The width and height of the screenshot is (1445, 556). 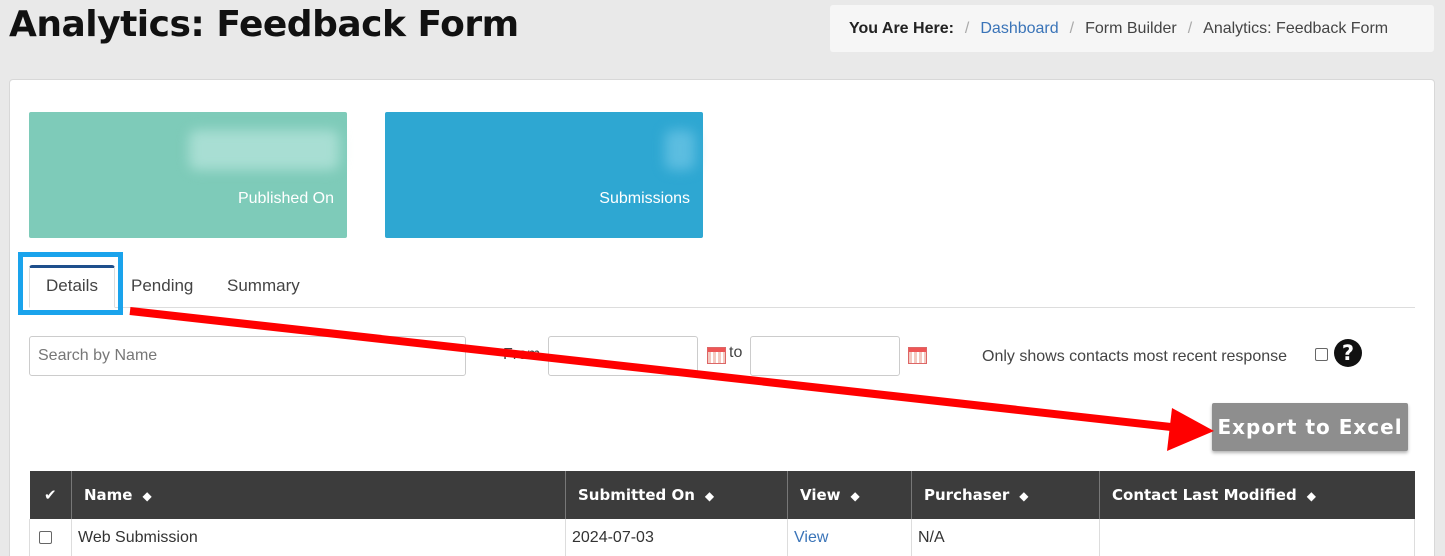 What do you see at coordinates (247, 356) in the screenshot?
I see `search-by-name-input` at bounding box center [247, 356].